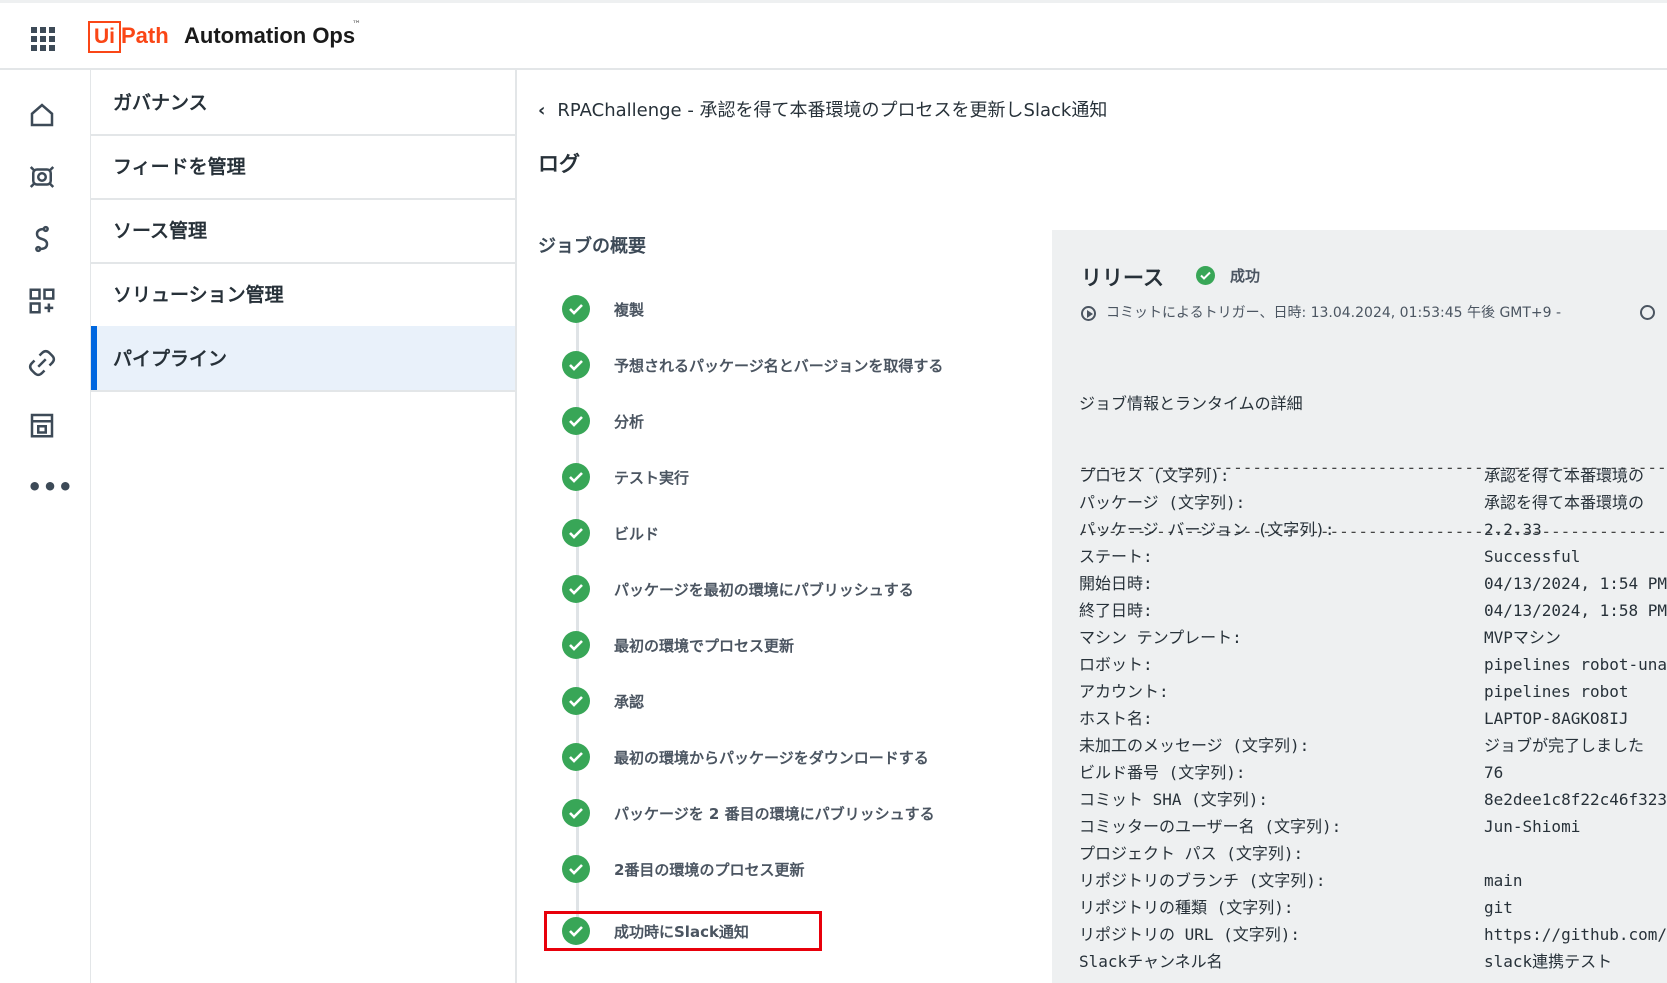 The image size is (1667, 983). What do you see at coordinates (1154, 475) in the screenshot?
I see `detail-key: プロセス (文字列):` at bounding box center [1154, 475].